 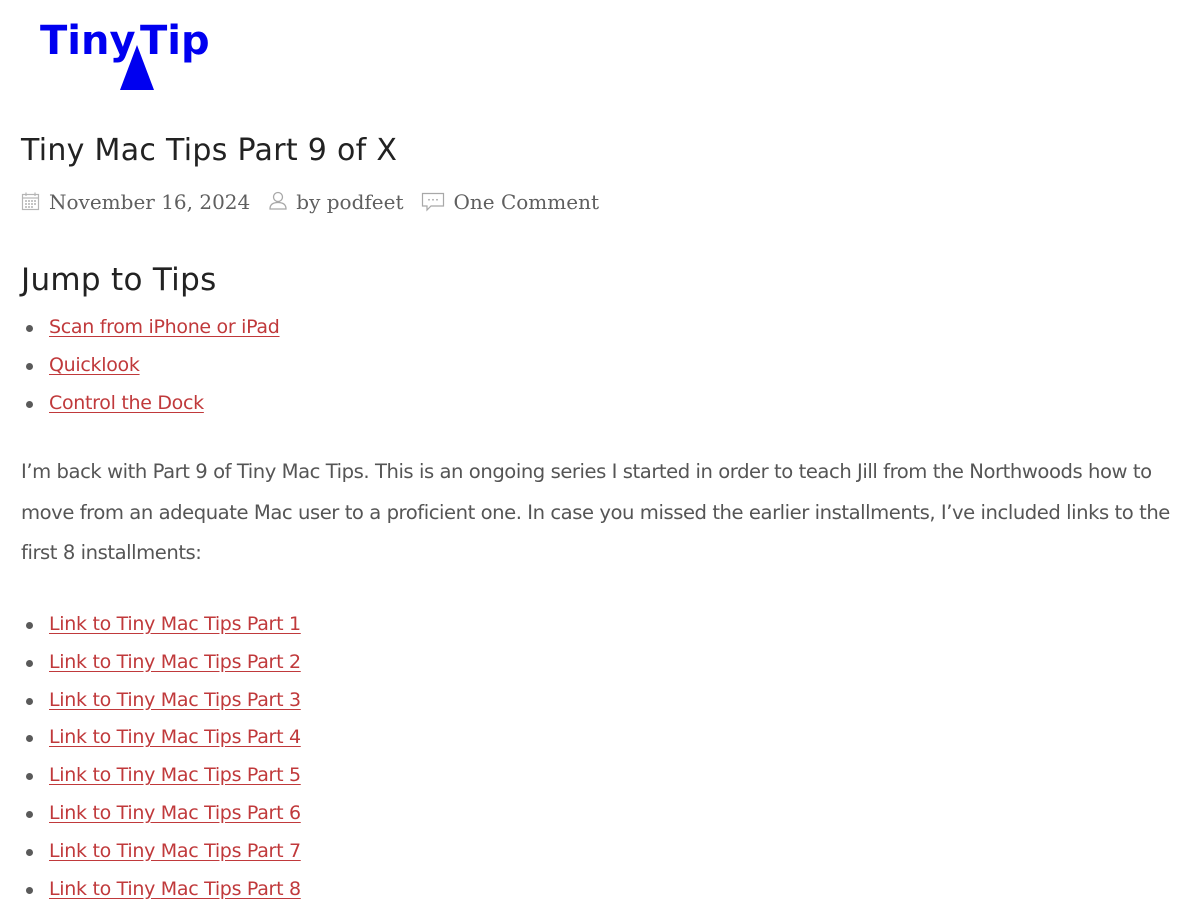 I want to click on author-link: by podfeet, so click(x=349, y=202).